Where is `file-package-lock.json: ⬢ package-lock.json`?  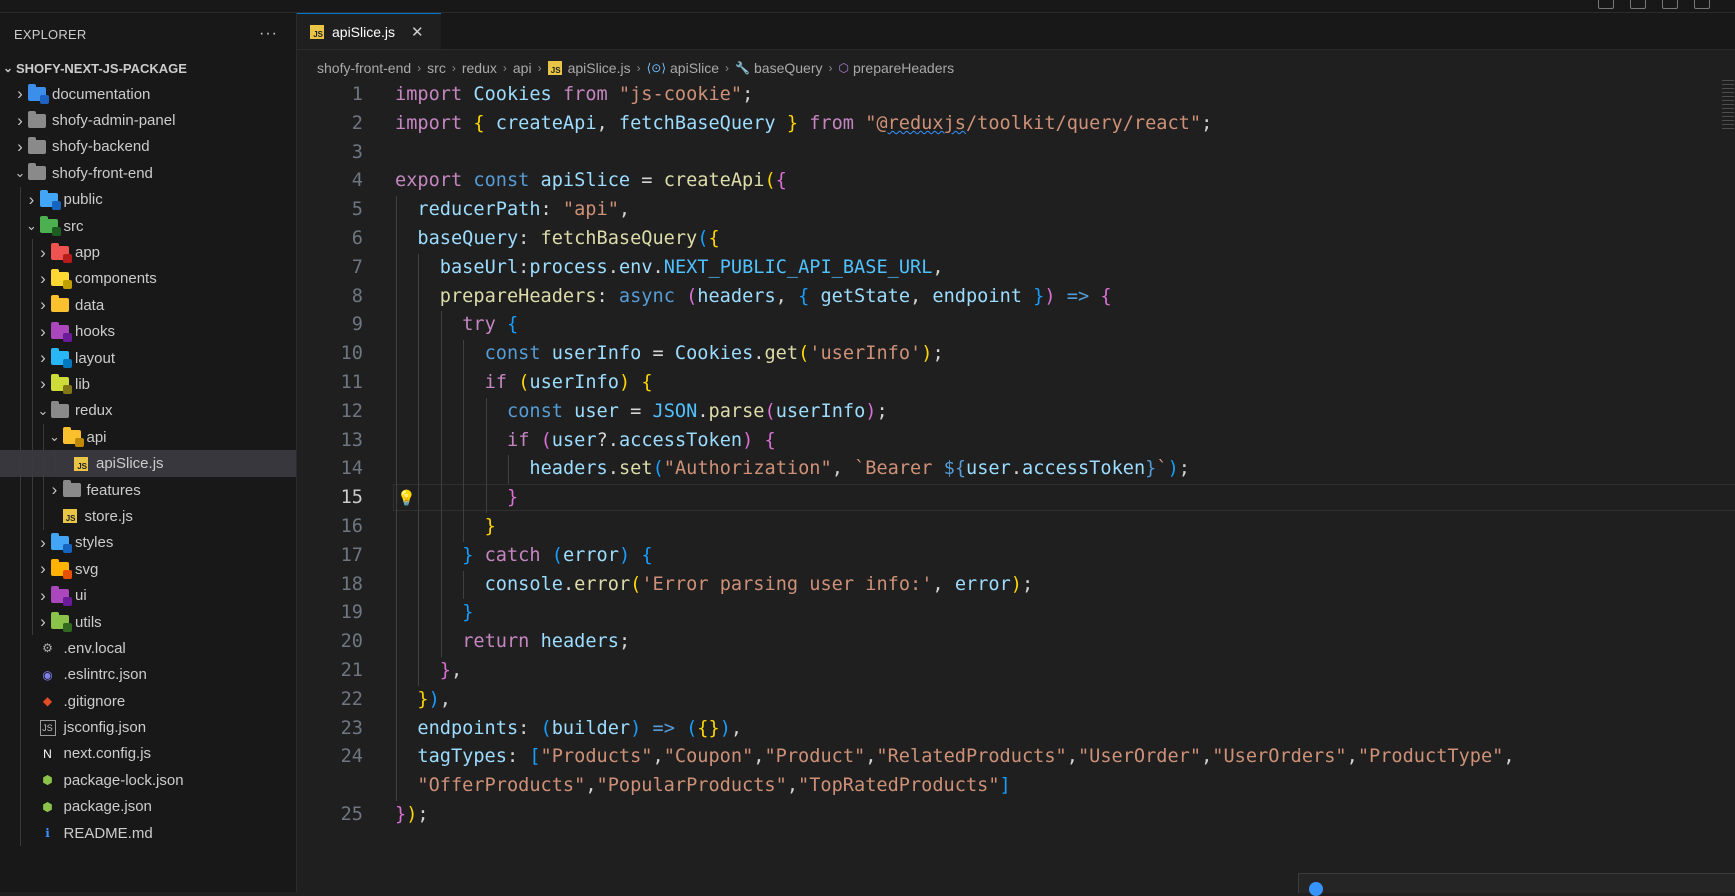 file-package-lock.json: ⬢ package-lock.json is located at coordinates (148, 780).